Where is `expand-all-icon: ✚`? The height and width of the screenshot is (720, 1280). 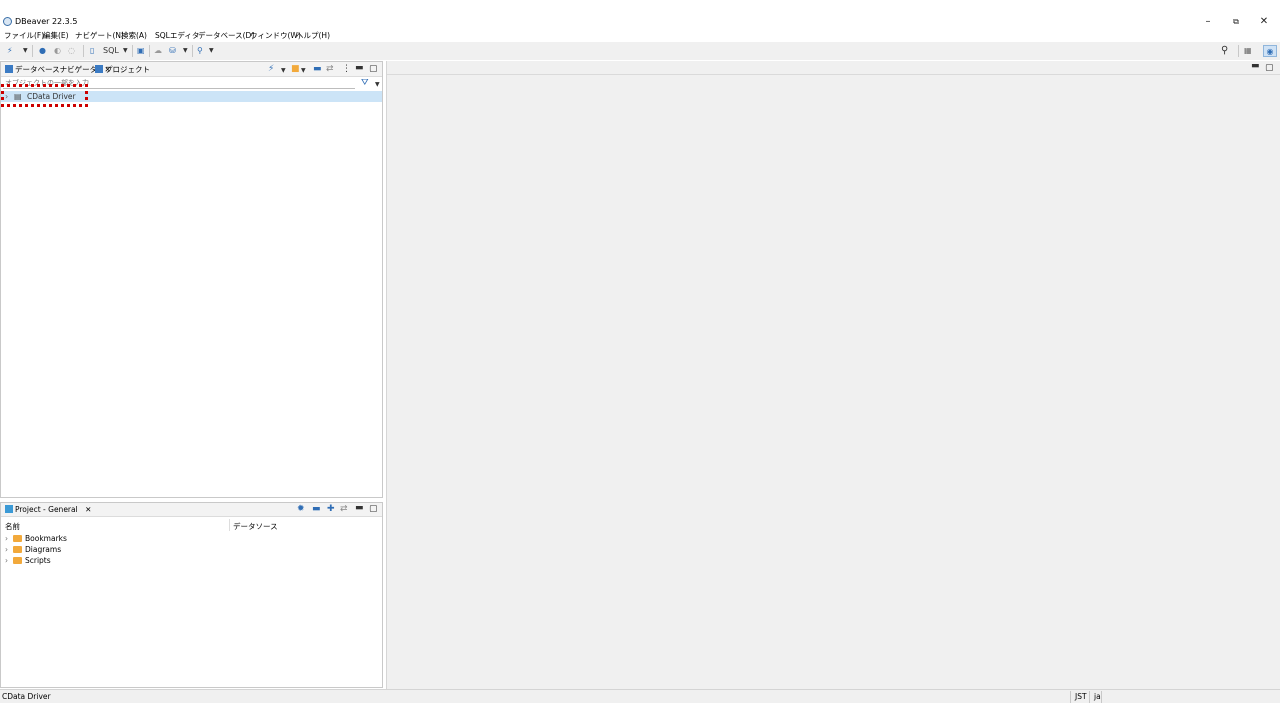 expand-all-icon: ✚ is located at coordinates (331, 509).